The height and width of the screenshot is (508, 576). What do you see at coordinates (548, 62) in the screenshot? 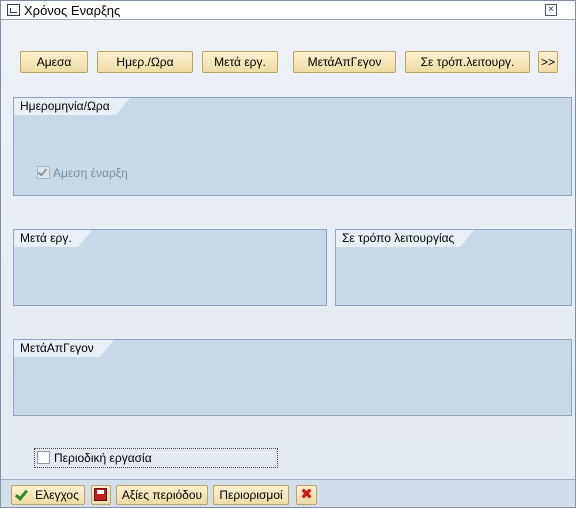
I see `more-buttons: >>` at bounding box center [548, 62].